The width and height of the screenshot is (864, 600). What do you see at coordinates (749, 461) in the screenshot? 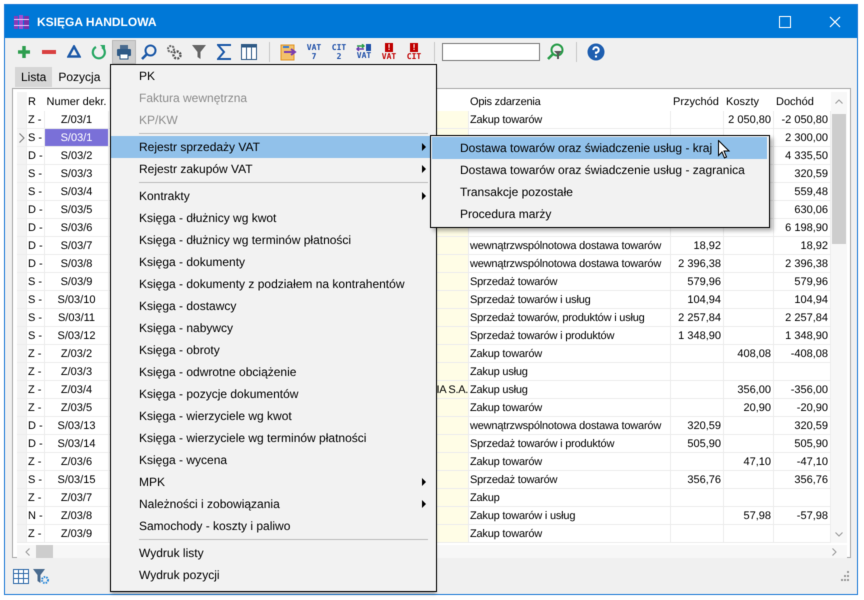
I see `table-cell: 47,10` at bounding box center [749, 461].